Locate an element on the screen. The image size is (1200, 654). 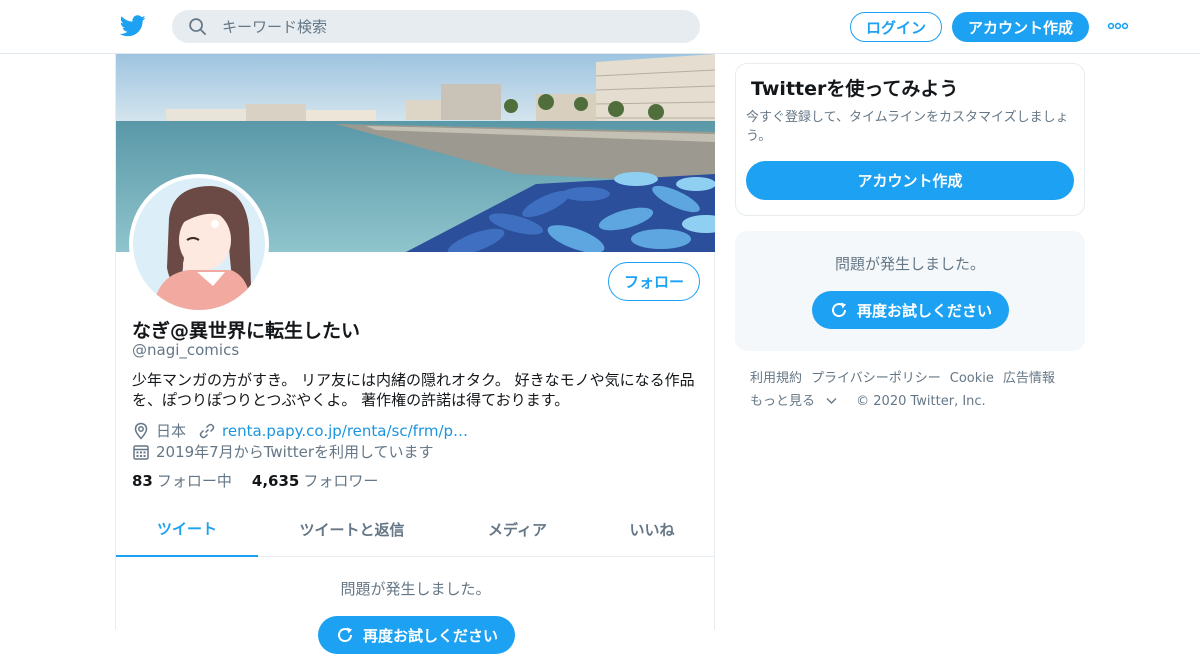
sidebar-retry-button: 再度お試しください is located at coordinates (910, 310).